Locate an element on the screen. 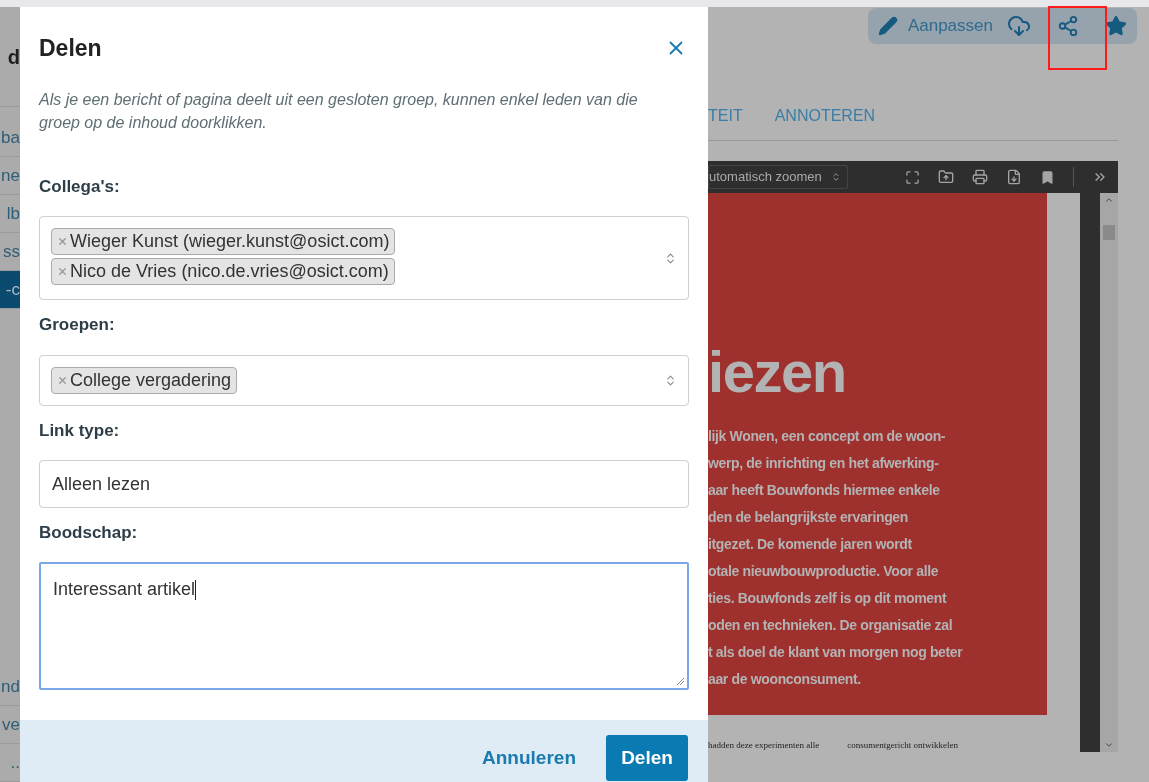 The height and width of the screenshot is (782, 1149). message-field: Interessant artikel is located at coordinates (364, 625).